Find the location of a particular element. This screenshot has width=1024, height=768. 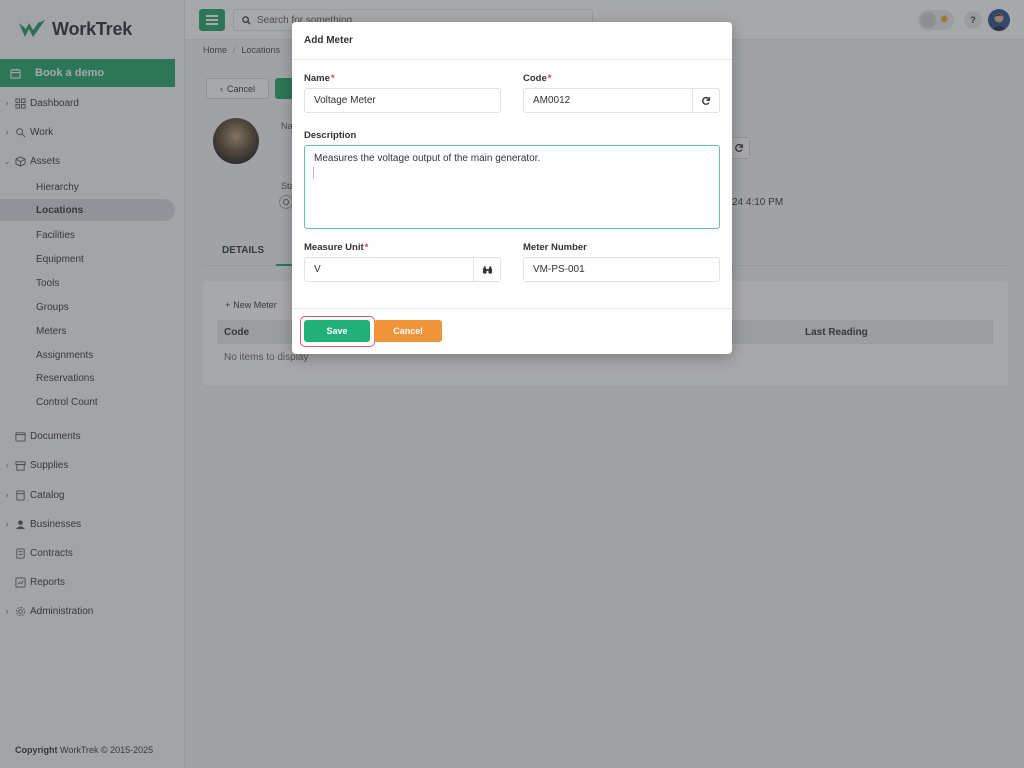

code-label-text: Code is located at coordinates (535, 78).